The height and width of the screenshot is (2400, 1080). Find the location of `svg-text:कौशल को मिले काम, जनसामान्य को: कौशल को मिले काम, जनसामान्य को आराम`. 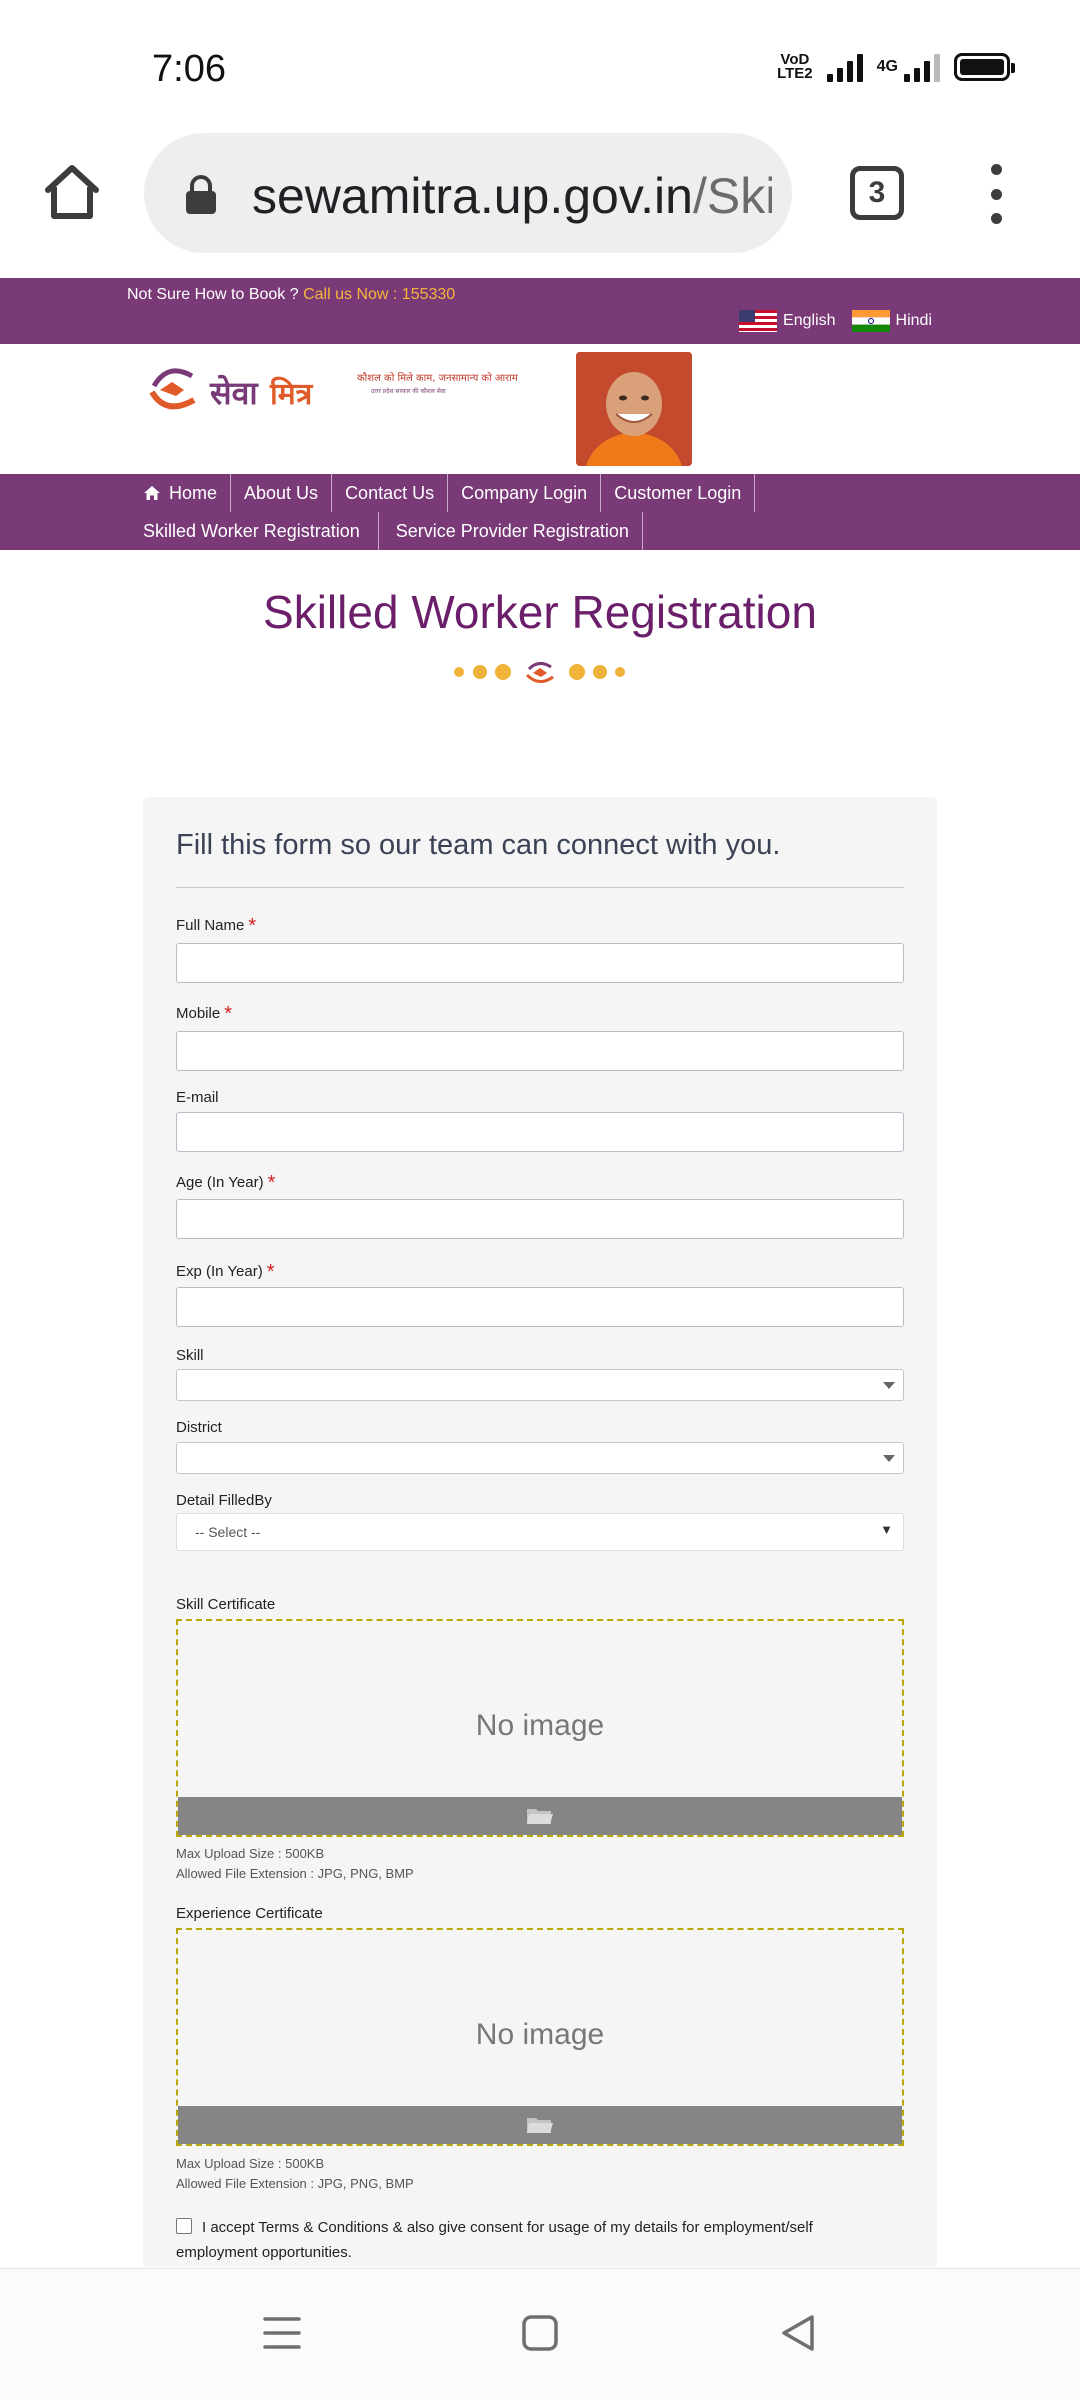

svg-text:कौशल को मिले काम, जनसामान्य को: कौशल को मिले काम, जनसामान्य को आराम is located at coordinates (438, 378).